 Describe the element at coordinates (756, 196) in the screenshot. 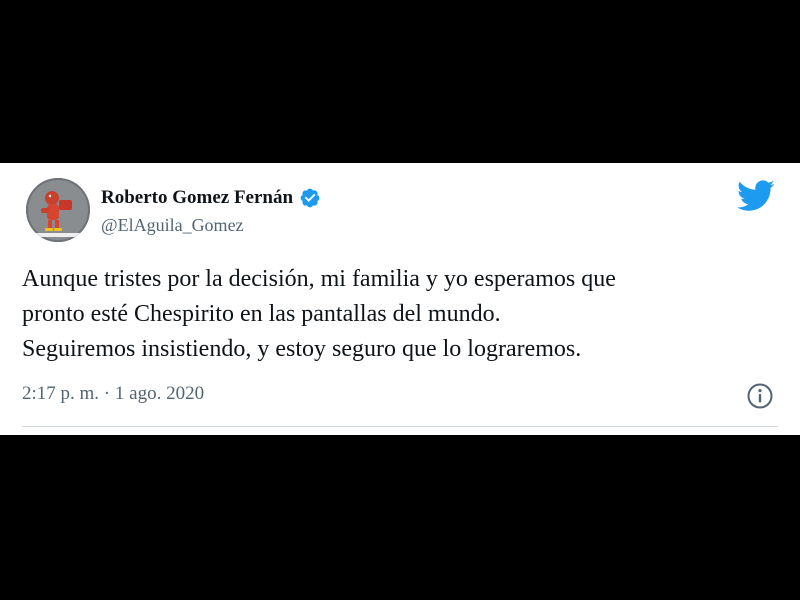

I see `twitter-bird-icon` at that location.